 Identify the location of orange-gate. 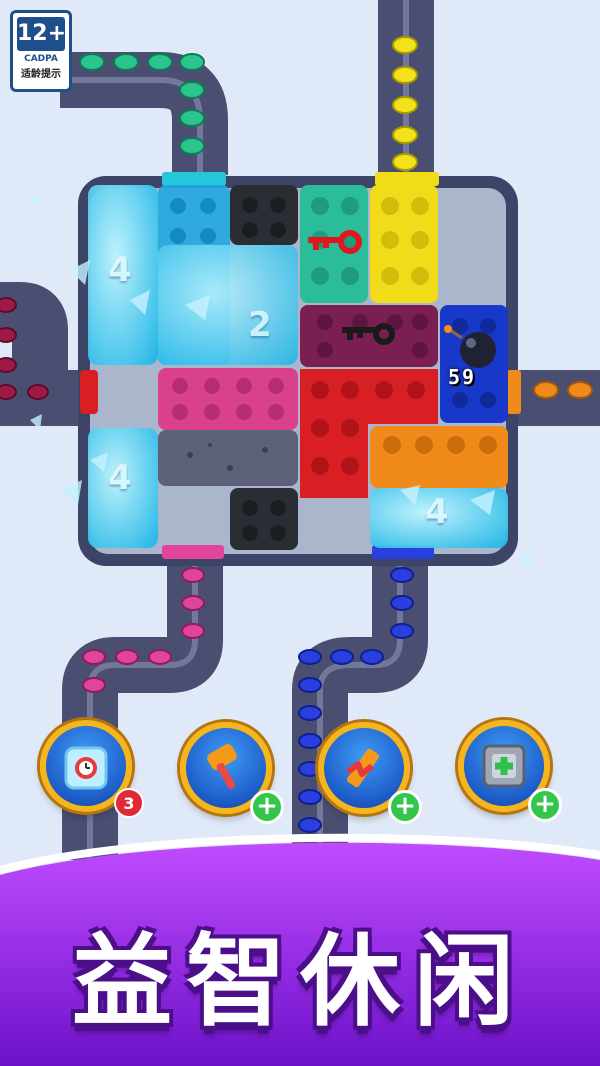
(514, 392).